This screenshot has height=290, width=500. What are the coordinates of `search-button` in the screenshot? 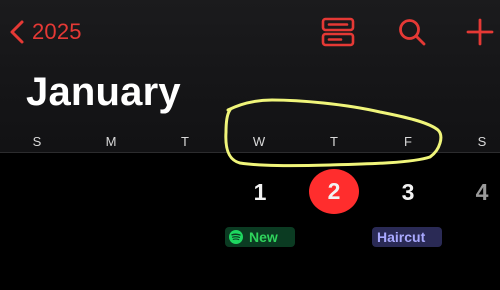 It's located at (412, 32).